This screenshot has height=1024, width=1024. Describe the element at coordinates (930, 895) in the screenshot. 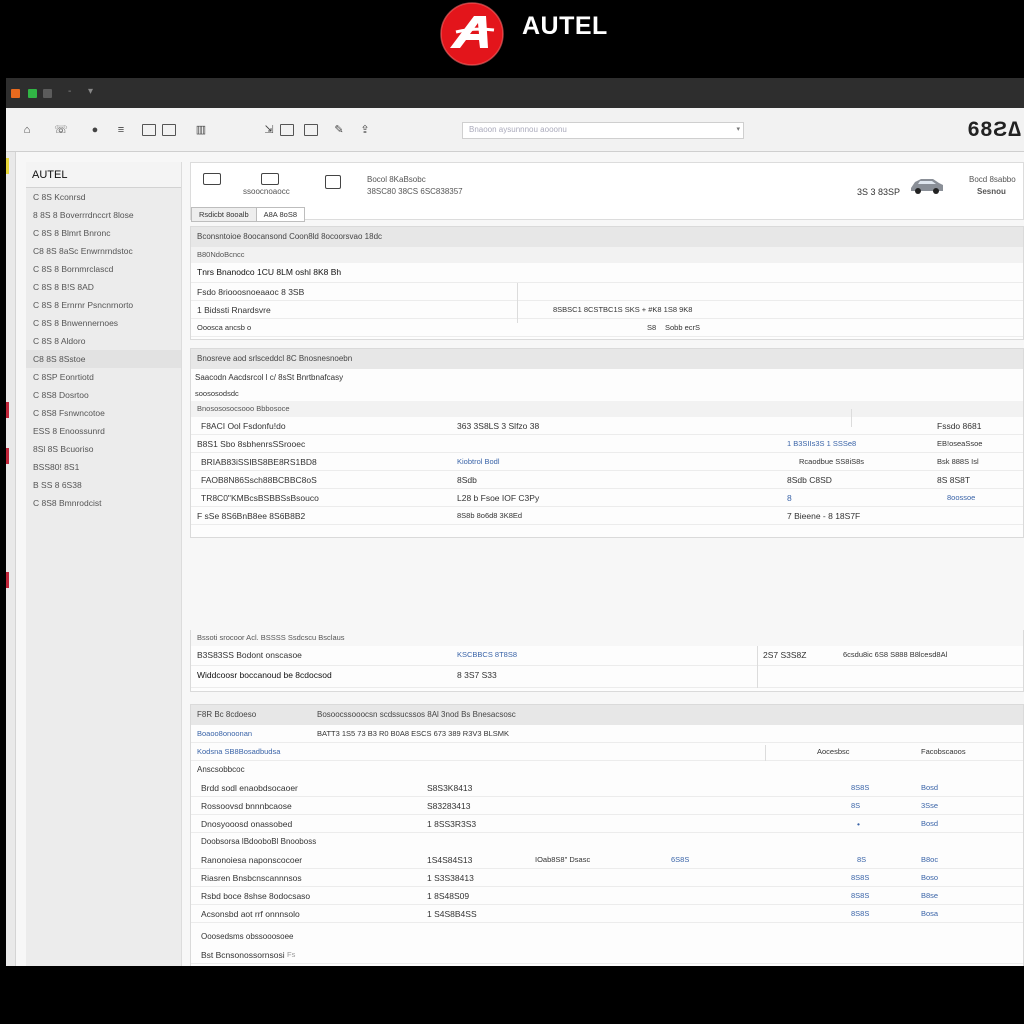

I see `cell: B8se` at that location.